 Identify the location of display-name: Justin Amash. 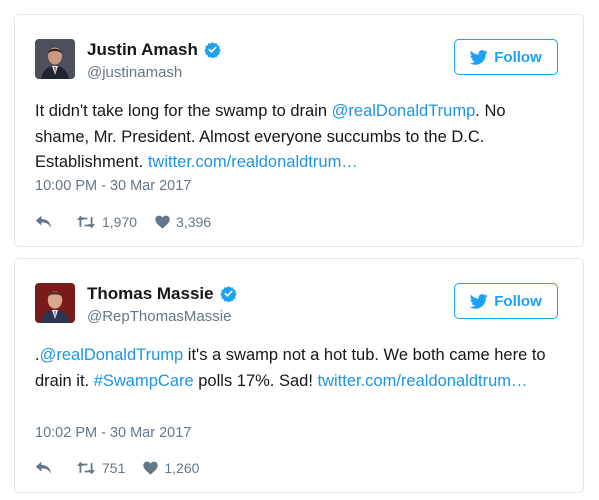
(154, 51).